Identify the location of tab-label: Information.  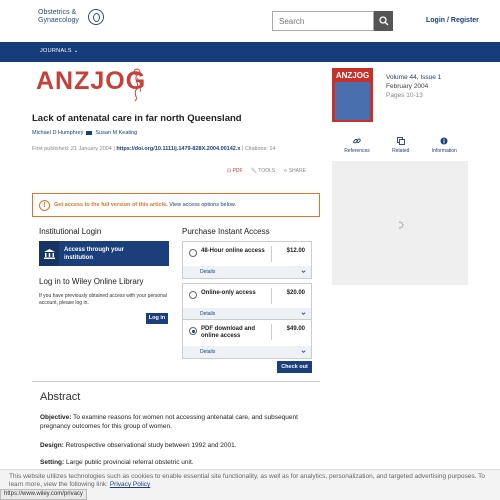
(444, 151).